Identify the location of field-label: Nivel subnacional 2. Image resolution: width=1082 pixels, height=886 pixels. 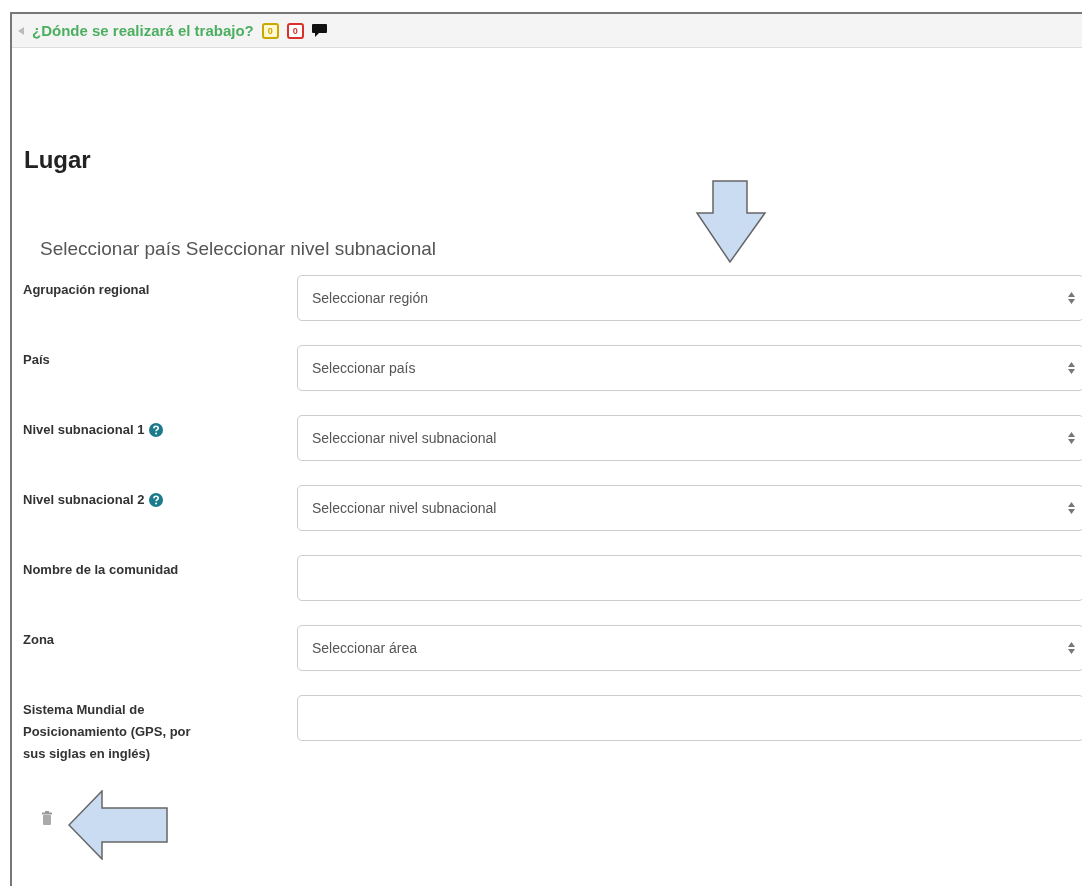
(84, 500).